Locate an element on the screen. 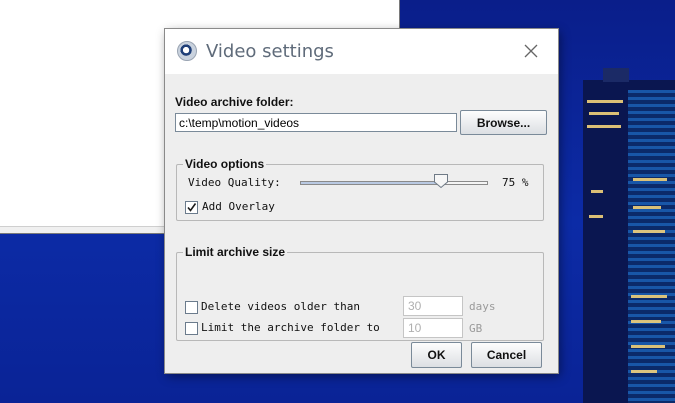 The height and width of the screenshot is (403, 675). close-button is located at coordinates (531, 51).